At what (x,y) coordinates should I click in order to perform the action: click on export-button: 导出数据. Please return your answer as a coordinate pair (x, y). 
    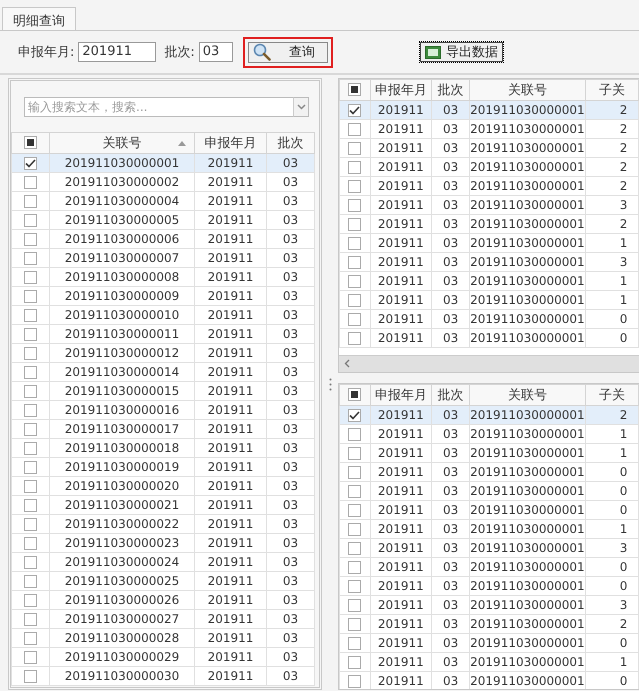
    Looking at the image, I should click on (461, 52).